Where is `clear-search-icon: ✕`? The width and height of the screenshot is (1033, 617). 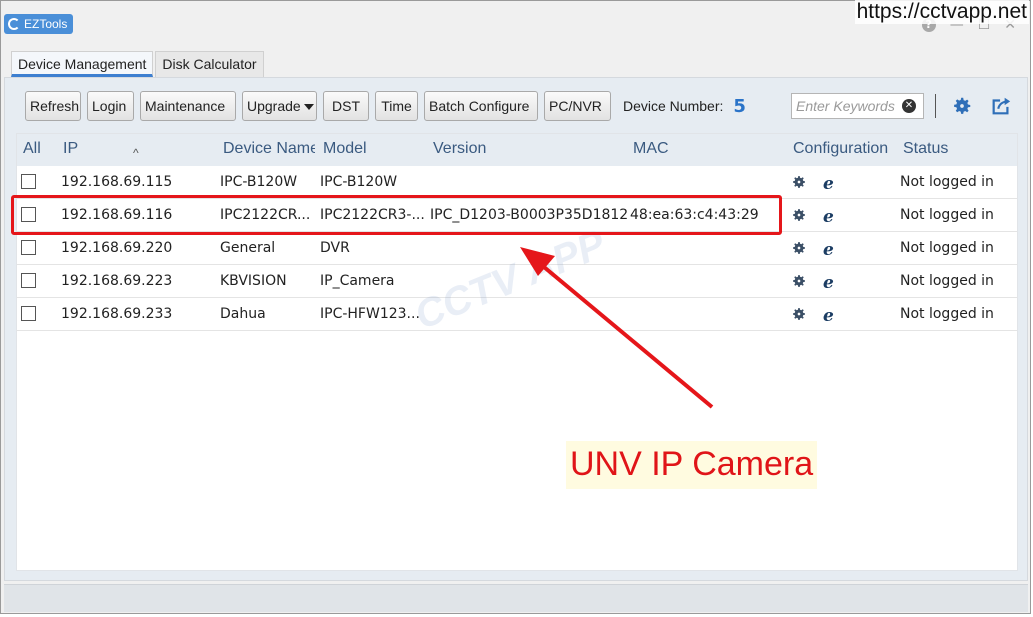
clear-search-icon: ✕ is located at coordinates (909, 106).